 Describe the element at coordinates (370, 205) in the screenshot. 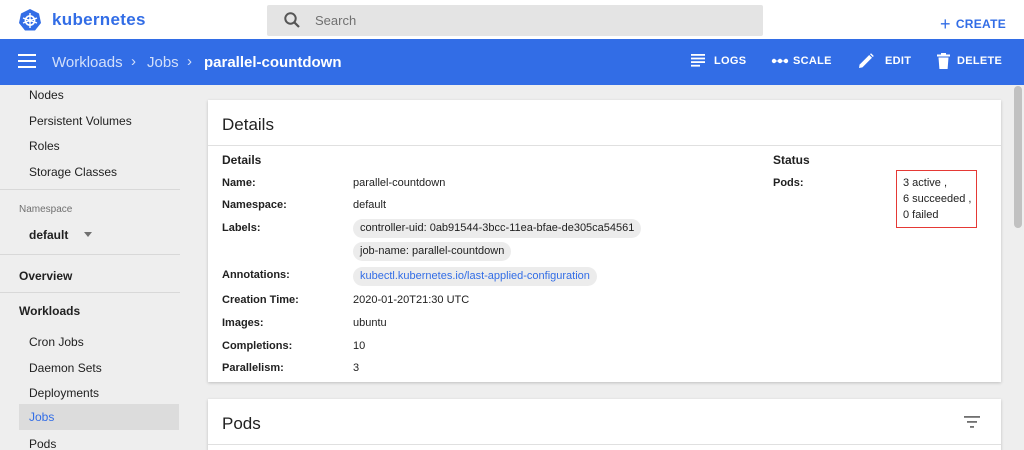

I see `namespace-field-value: default` at that location.